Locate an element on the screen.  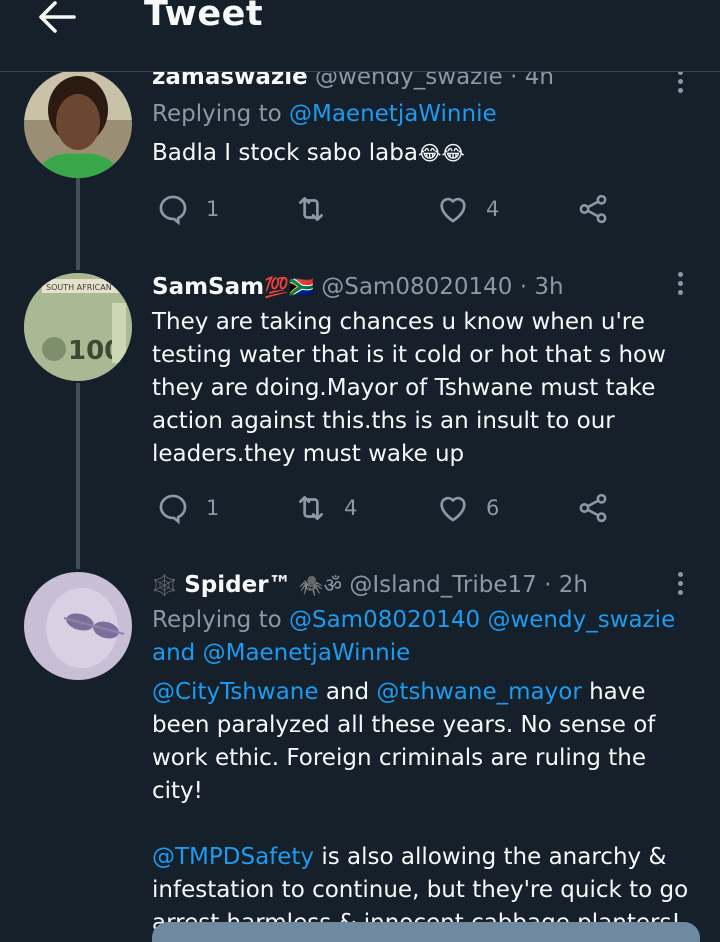
mention-link: @tshwane_mayor is located at coordinates (478, 692).